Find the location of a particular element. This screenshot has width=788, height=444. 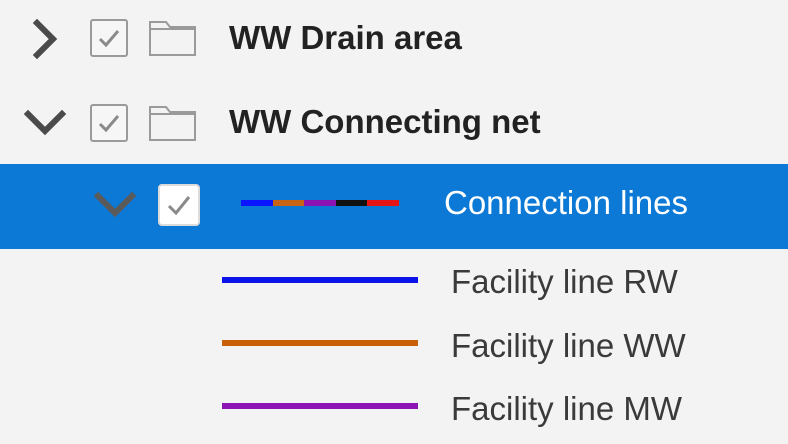

connection-lines-checkbox is located at coordinates (179, 205).